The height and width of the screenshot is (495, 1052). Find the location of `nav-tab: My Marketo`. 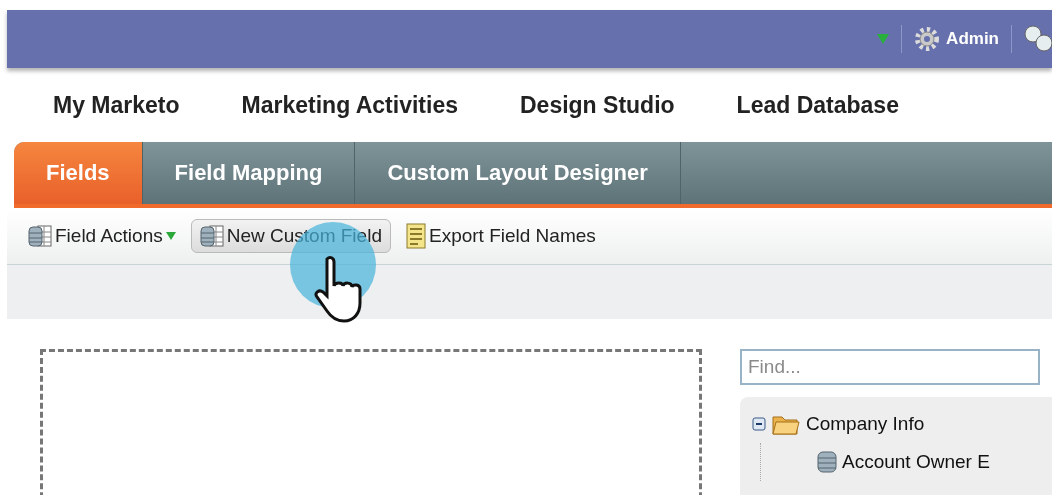

nav-tab: My Marketo is located at coordinates (116, 105).